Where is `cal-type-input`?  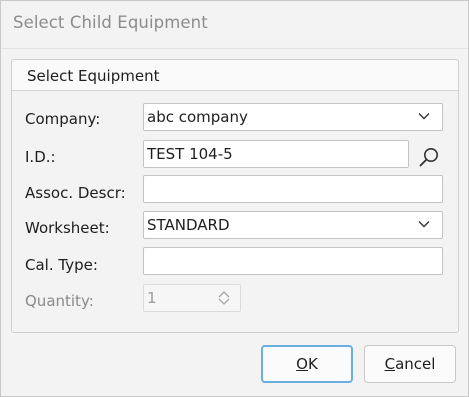
cal-type-input is located at coordinates (293, 261).